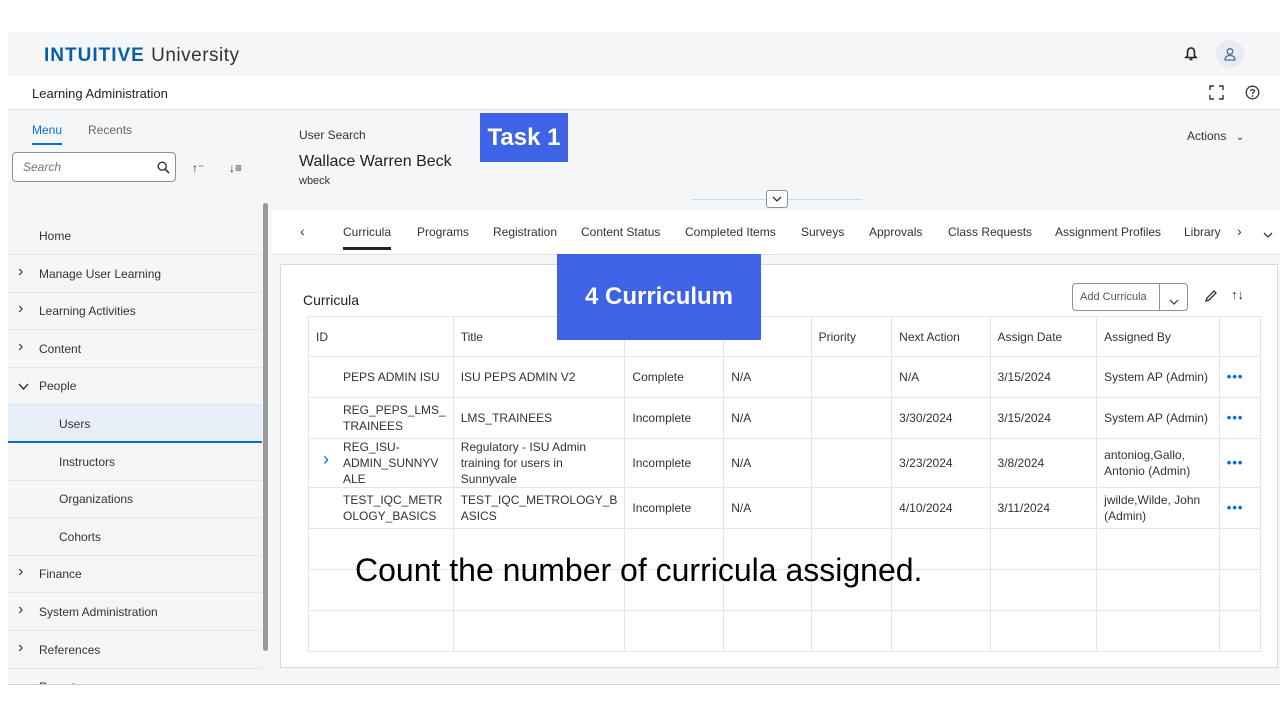 This screenshot has width=1280, height=720. Describe the element at coordinates (851, 336) in the screenshot. I see `column-header: Priority` at that location.